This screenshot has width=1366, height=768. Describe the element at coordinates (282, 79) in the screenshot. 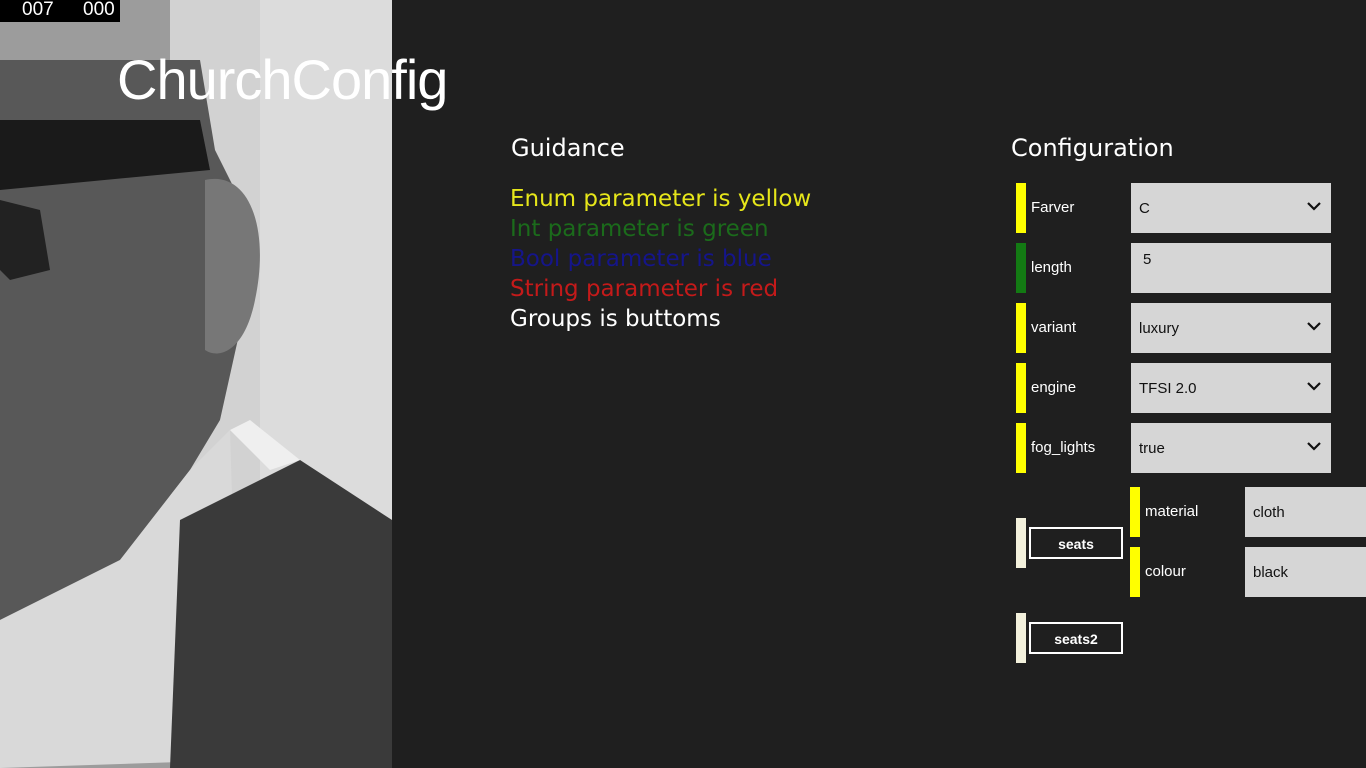

I see `app-title: ChurchConfig` at that location.